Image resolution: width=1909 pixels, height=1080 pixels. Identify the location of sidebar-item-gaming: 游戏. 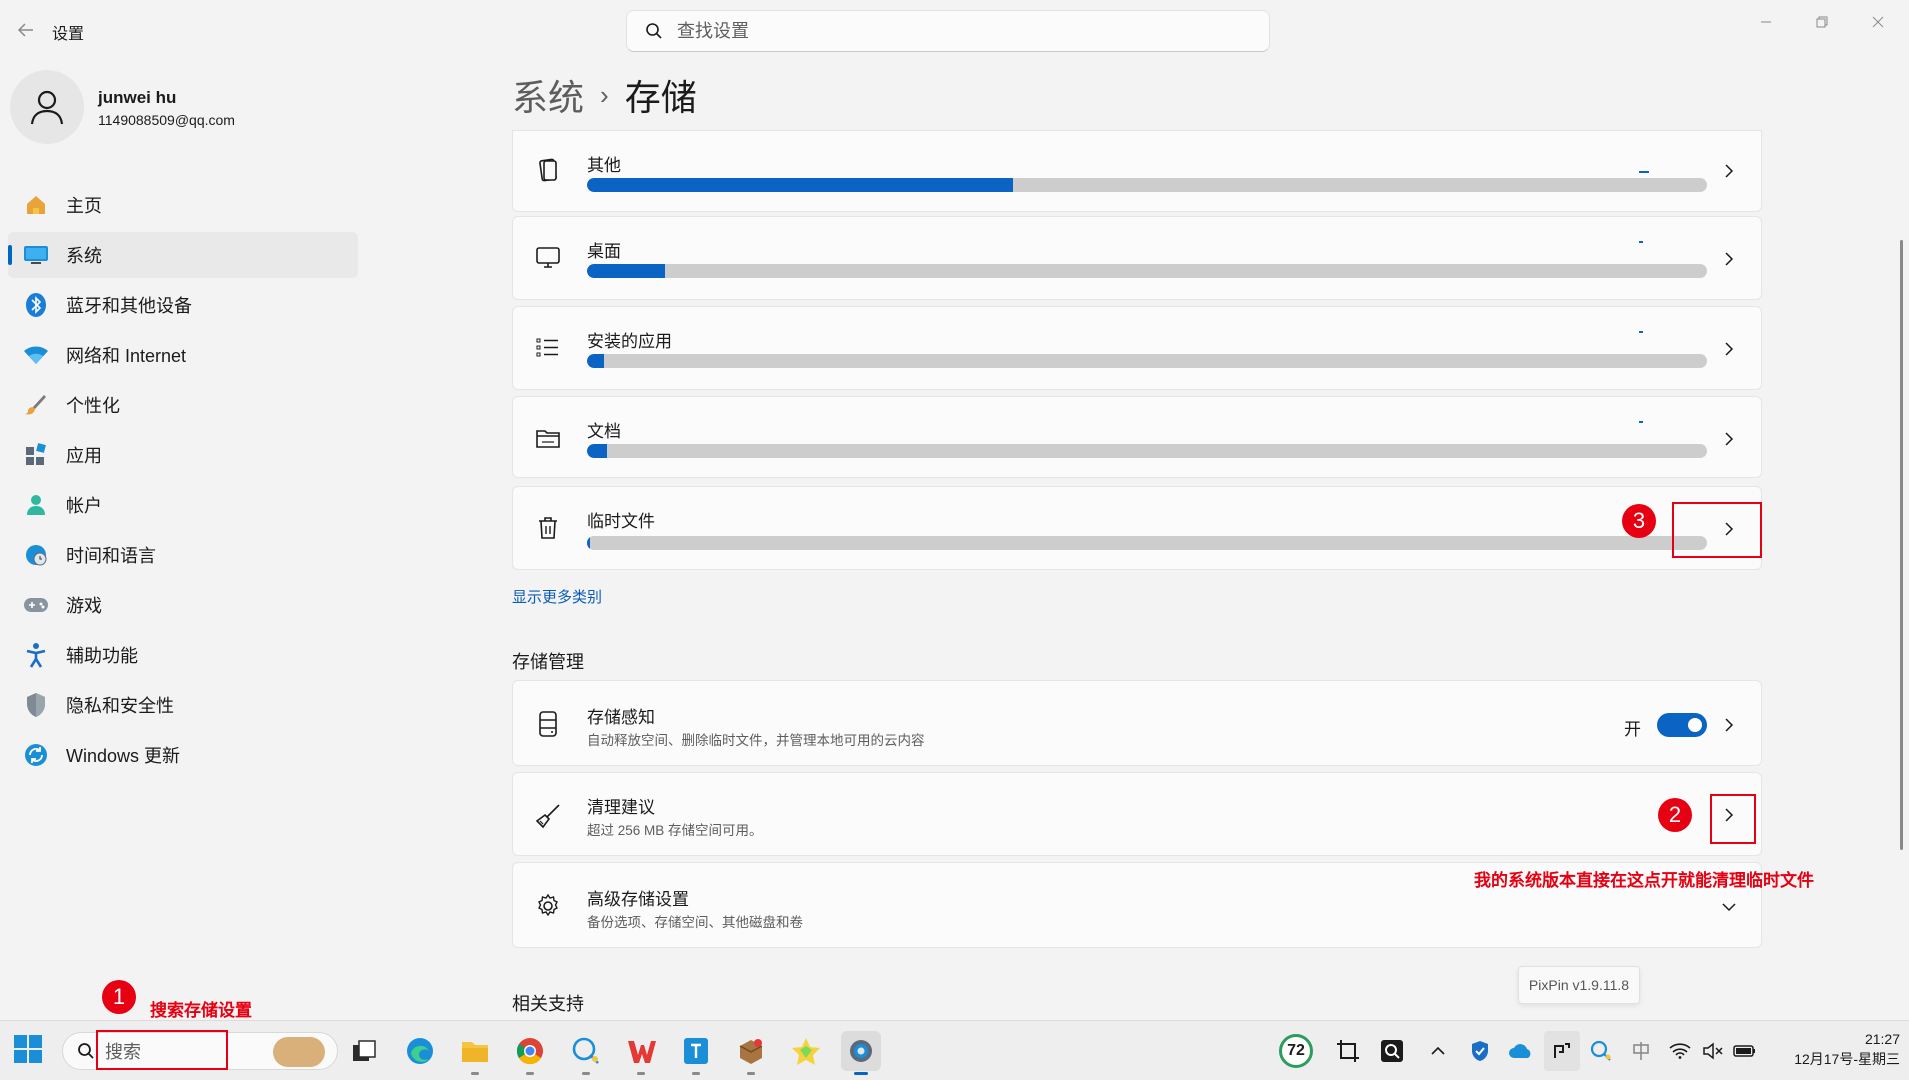
(183, 605).